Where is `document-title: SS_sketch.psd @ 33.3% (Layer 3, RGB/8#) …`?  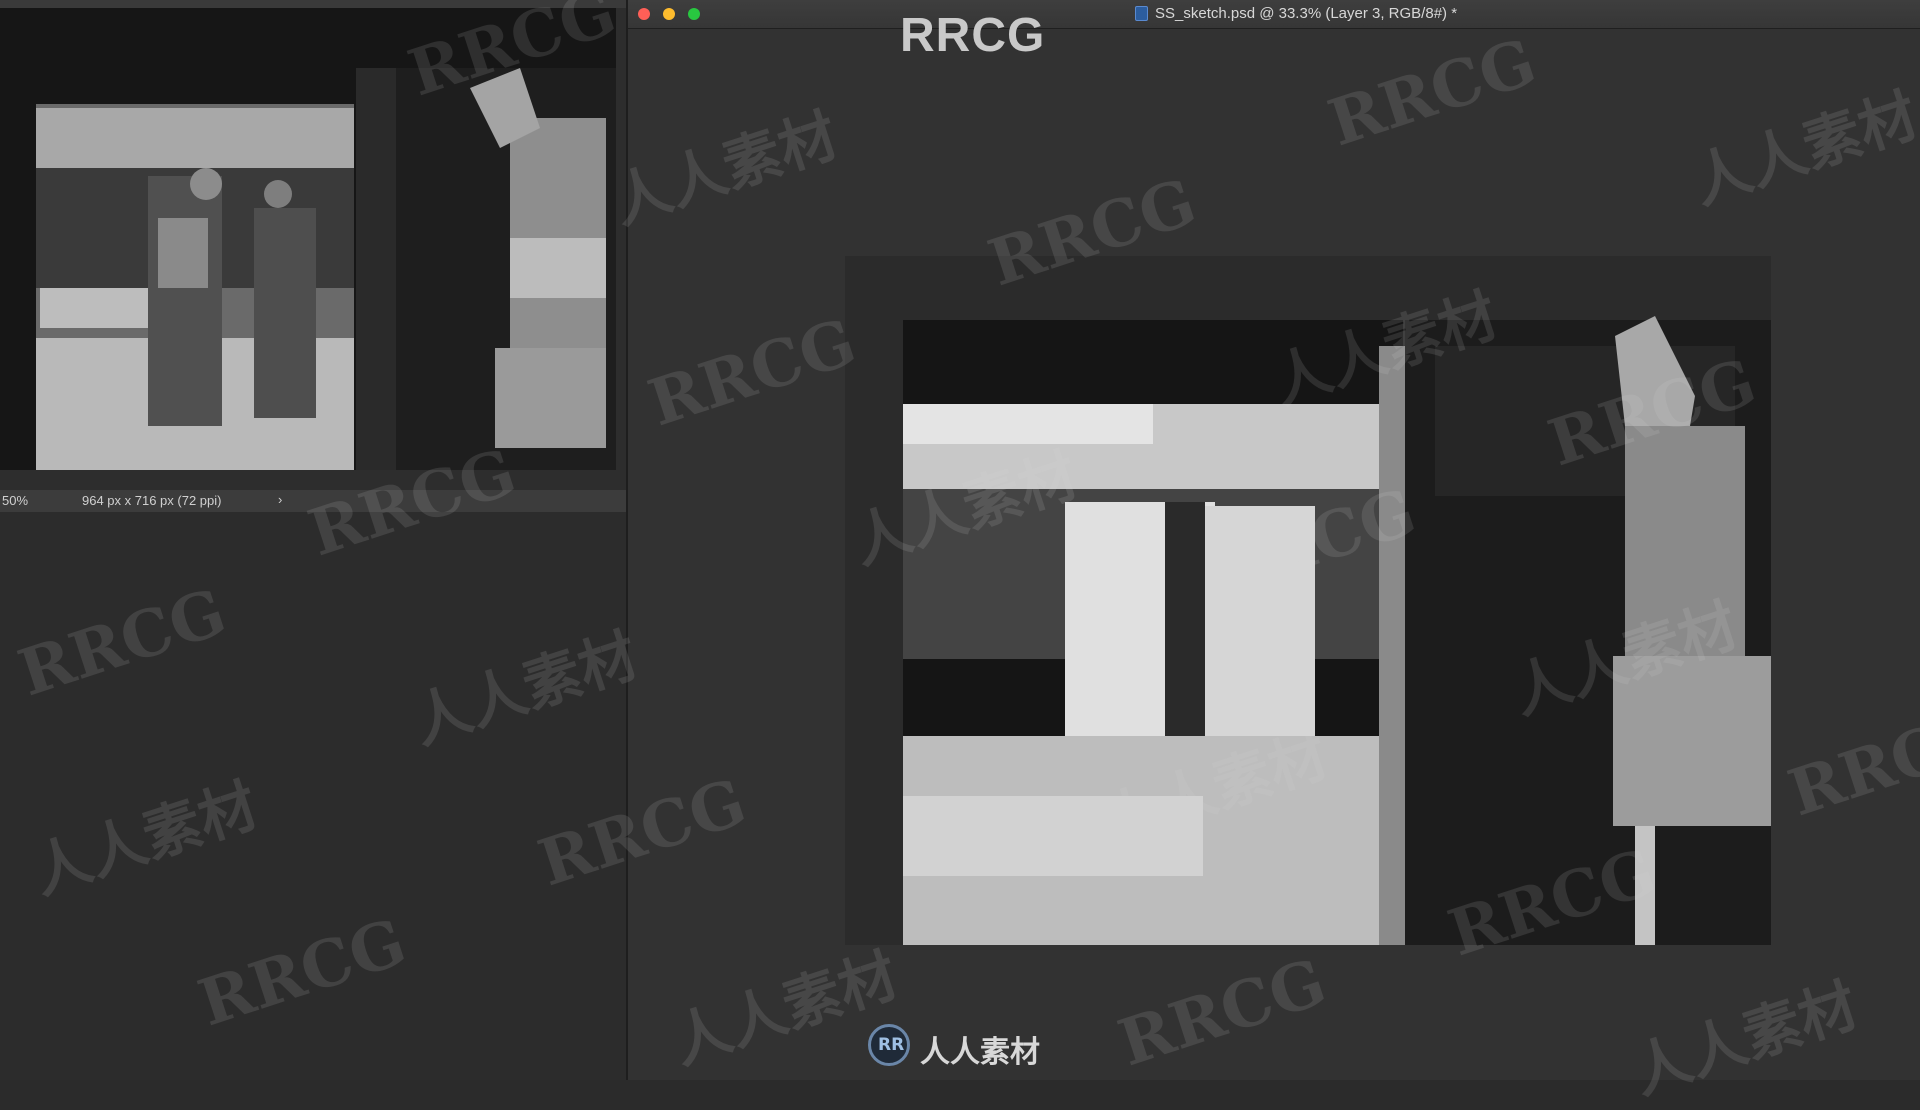 document-title: SS_sketch.psd @ 33.3% (Layer 3, RGB/8#) … is located at coordinates (1306, 13).